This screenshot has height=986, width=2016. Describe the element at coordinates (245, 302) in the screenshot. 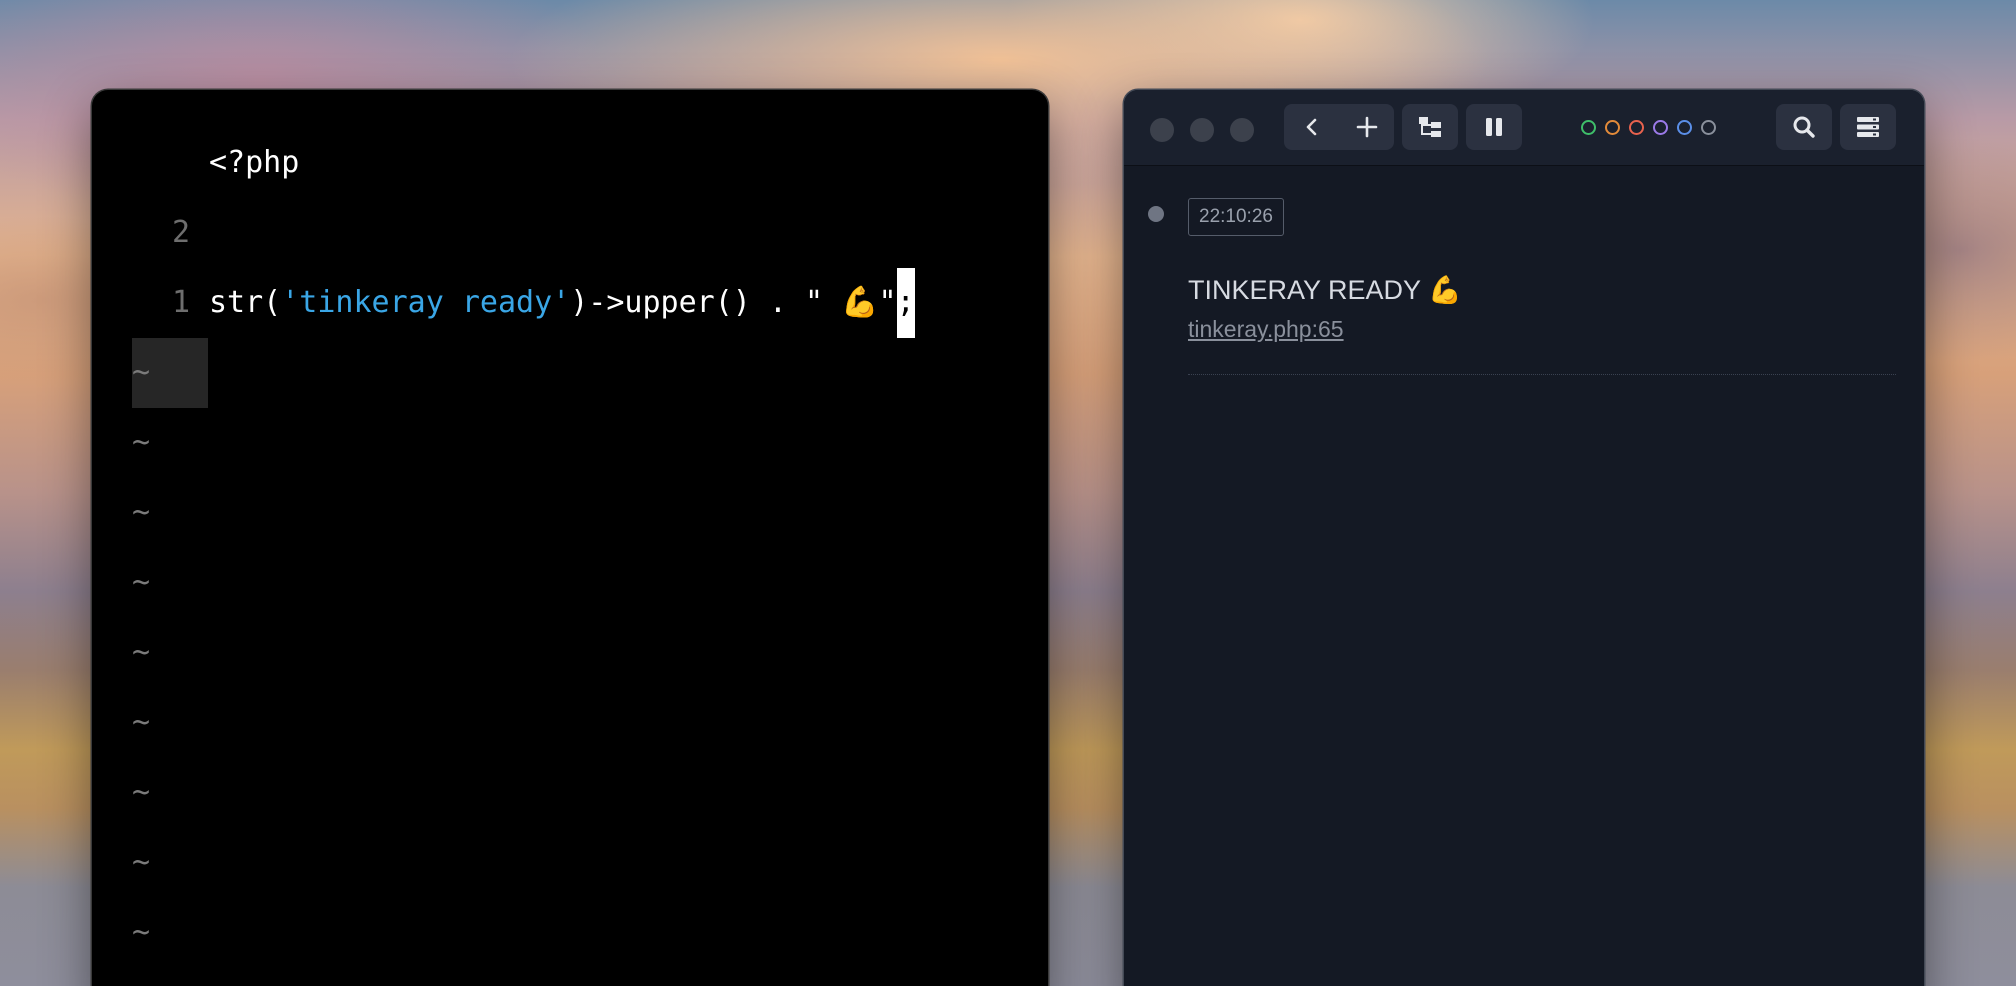

I see `code-fragment: str(` at that location.